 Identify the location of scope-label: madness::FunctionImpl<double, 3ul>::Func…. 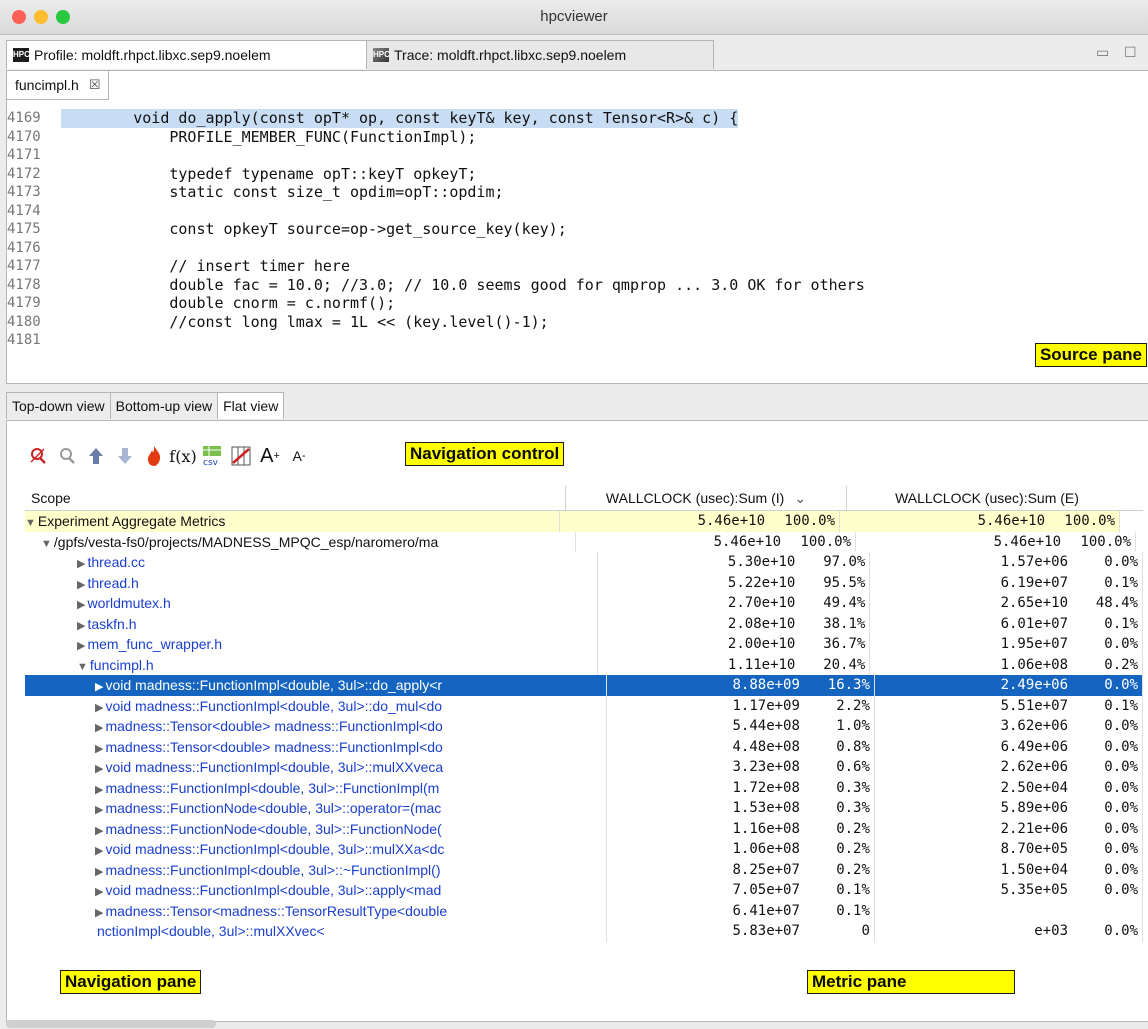
(272, 788).